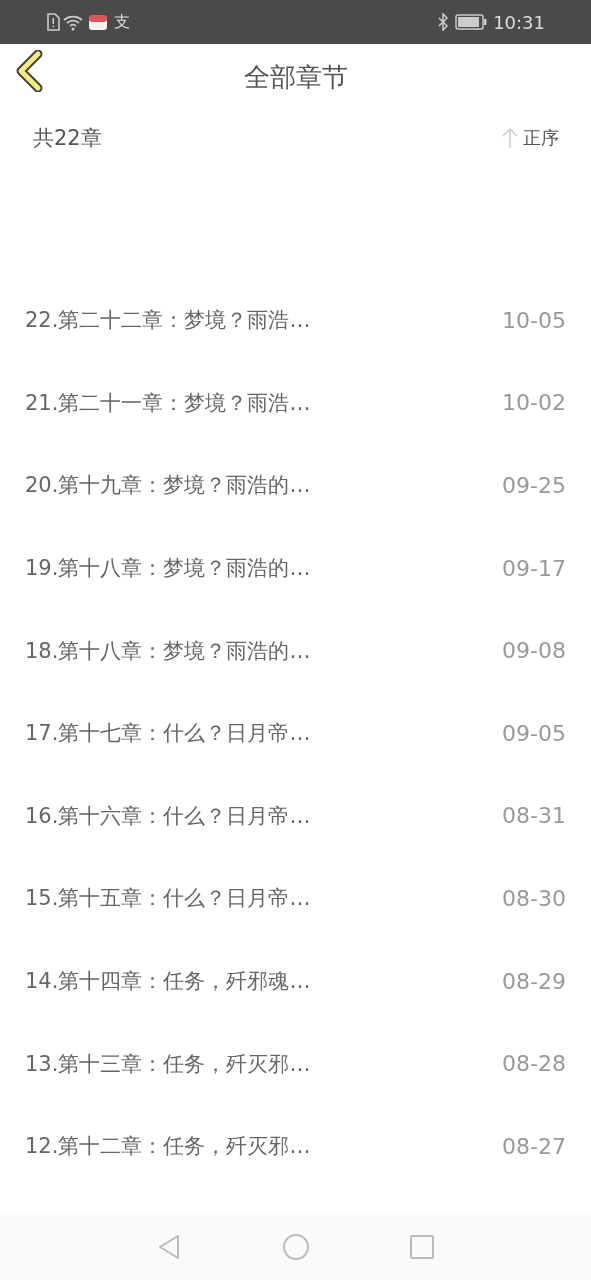 This screenshot has height=1280, width=591. Describe the element at coordinates (519, 22) in the screenshot. I see `status-time: 10:31` at that location.